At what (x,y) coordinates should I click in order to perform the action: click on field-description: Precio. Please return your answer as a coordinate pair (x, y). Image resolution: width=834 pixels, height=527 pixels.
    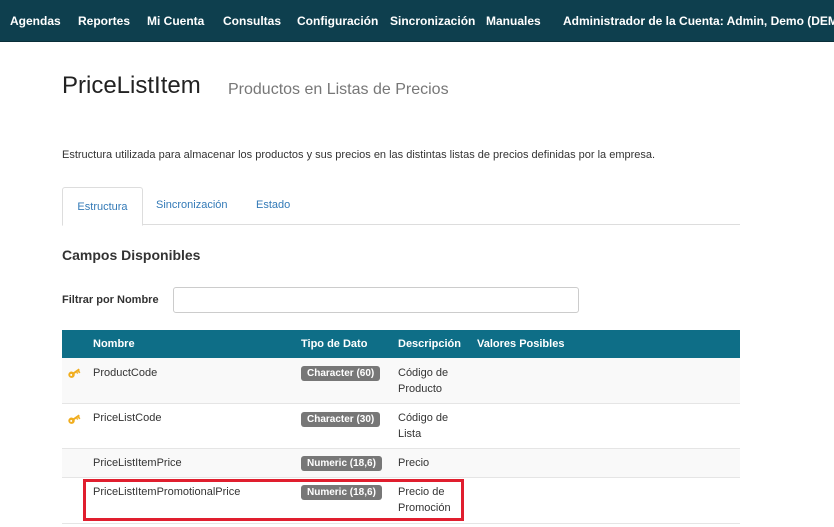
    Looking at the image, I should click on (414, 463).